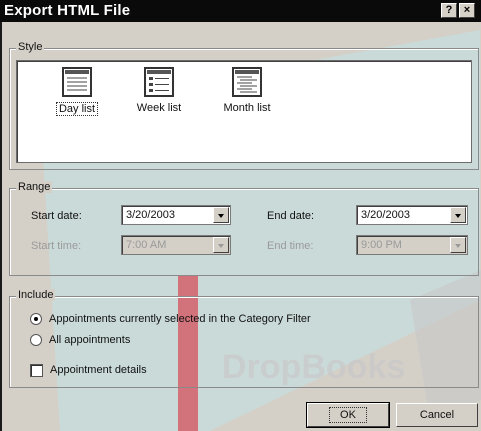  I want to click on help-icon: ?, so click(449, 10).